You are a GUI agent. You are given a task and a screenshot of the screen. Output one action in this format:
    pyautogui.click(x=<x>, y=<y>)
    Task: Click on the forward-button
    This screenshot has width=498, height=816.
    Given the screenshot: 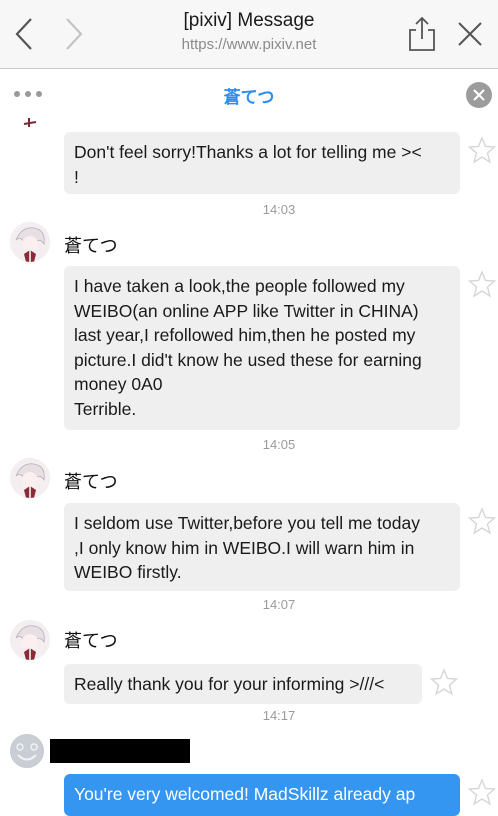 What is the action you would take?
    pyautogui.click(x=74, y=34)
    